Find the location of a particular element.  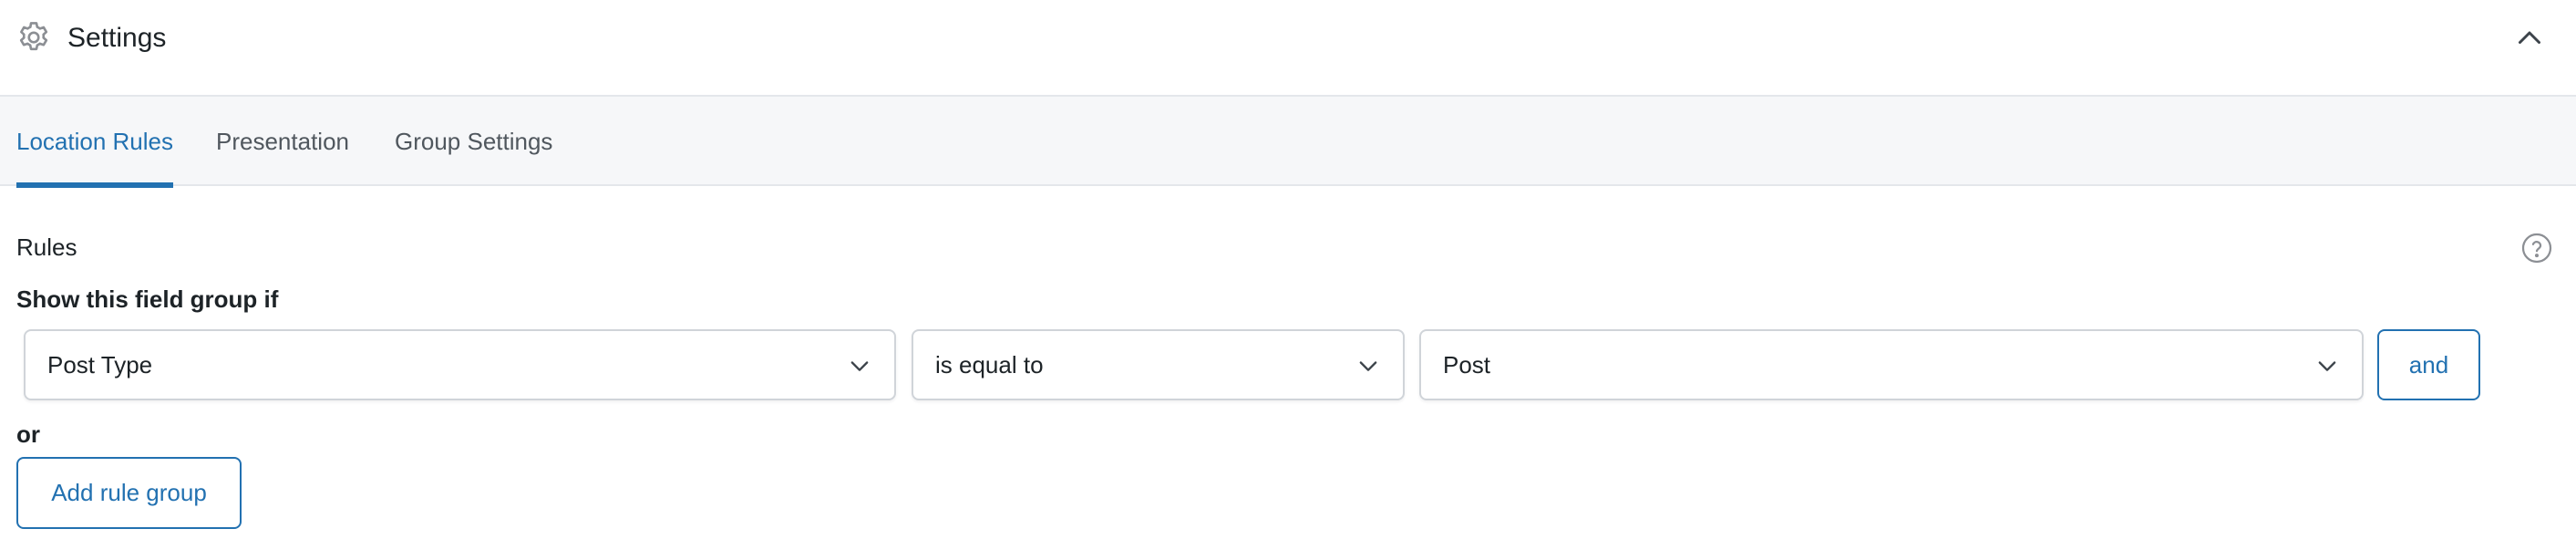

add-rule-group-button: Add rule group is located at coordinates (129, 493).